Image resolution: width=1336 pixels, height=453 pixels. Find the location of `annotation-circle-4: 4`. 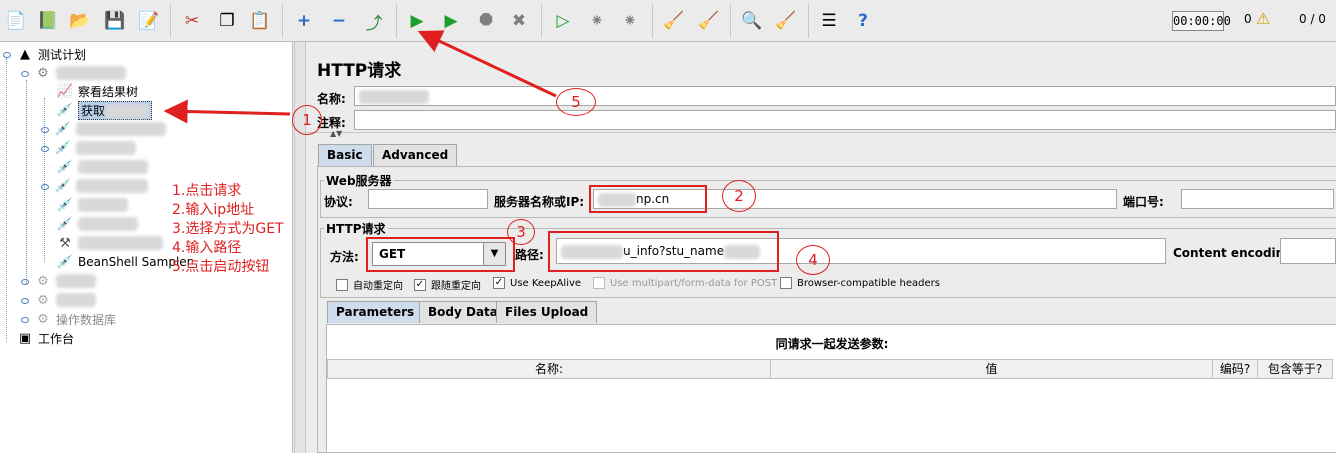

annotation-circle-4: 4 is located at coordinates (813, 260).